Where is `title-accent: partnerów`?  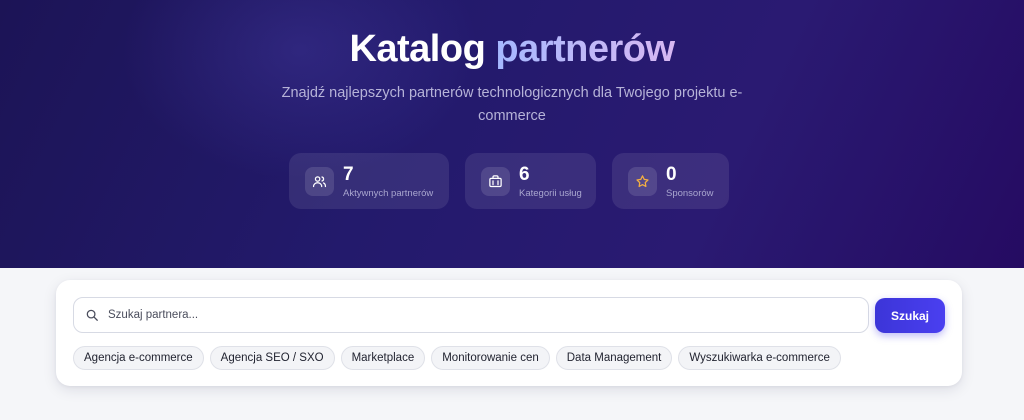 title-accent: partnerów is located at coordinates (585, 49).